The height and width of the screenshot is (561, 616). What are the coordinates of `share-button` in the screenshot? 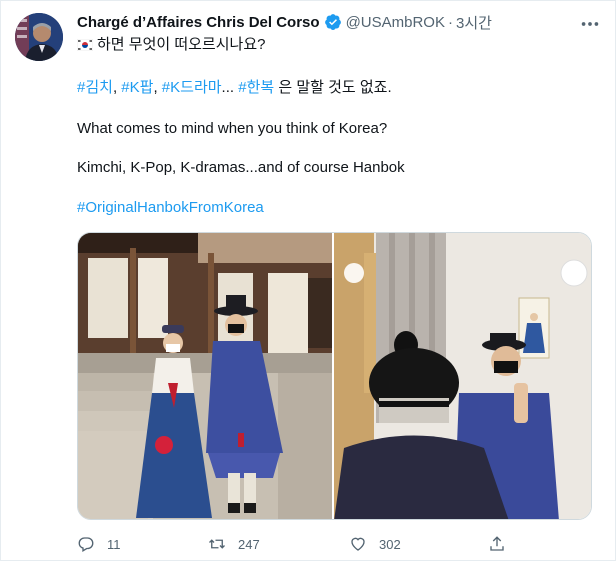 It's located at (503, 544).